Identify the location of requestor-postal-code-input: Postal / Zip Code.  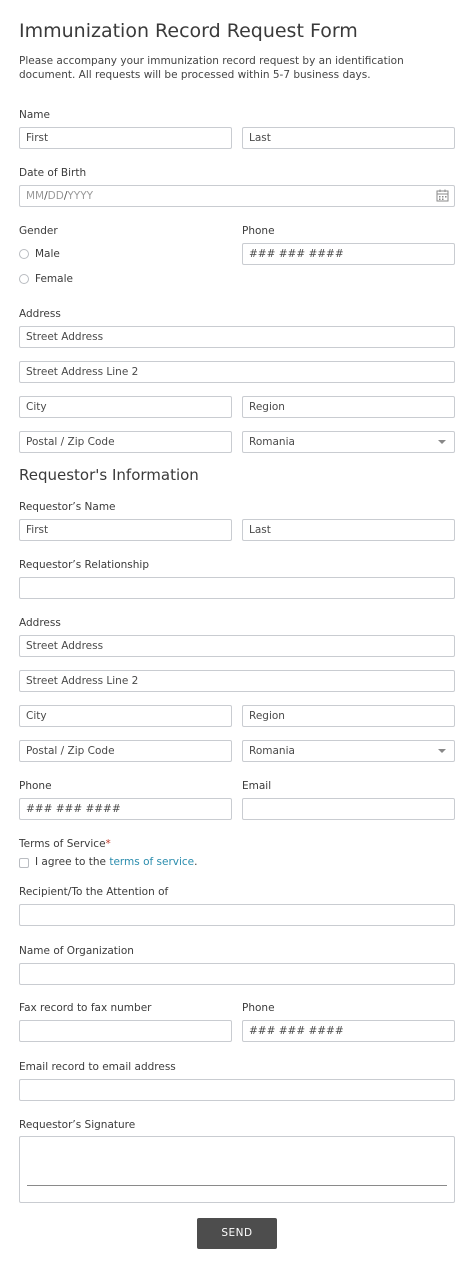
(125, 751).